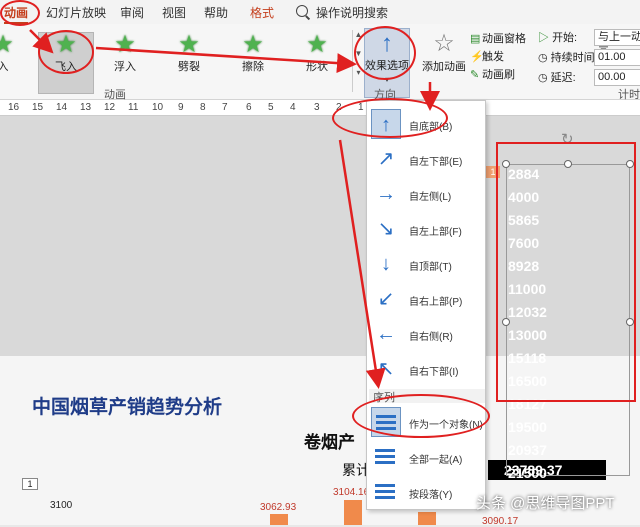 This screenshot has height=527, width=640. I want to click on direction-from-bottom-right: ↖ 自右下部(I), so click(427, 369).